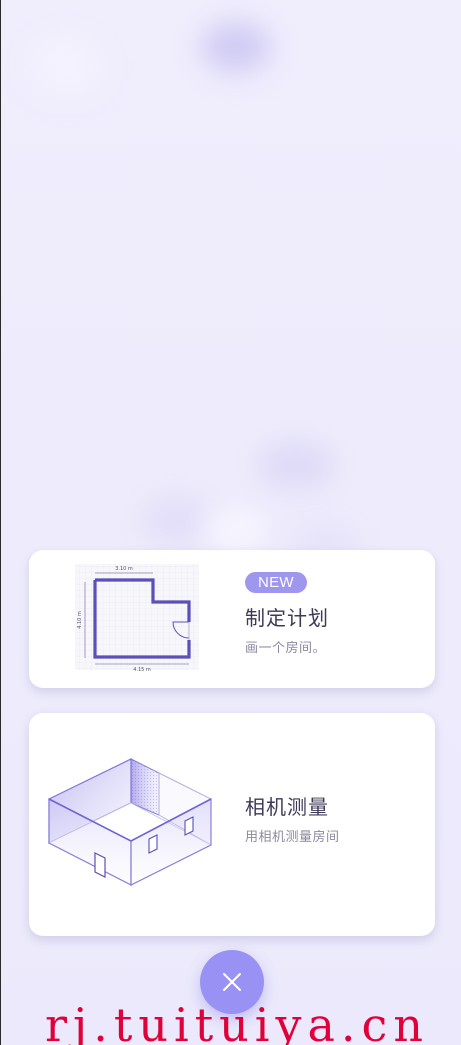 The height and width of the screenshot is (1045, 461). What do you see at coordinates (287, 618) in the screenshot?
I see `make-plan-title: 制定计划` at bounding box center [287, 618].